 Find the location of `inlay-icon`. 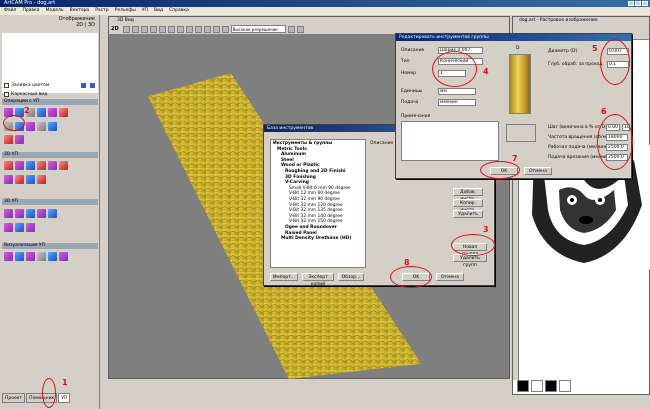

inlay-icon is located at coordinates (41, 165).